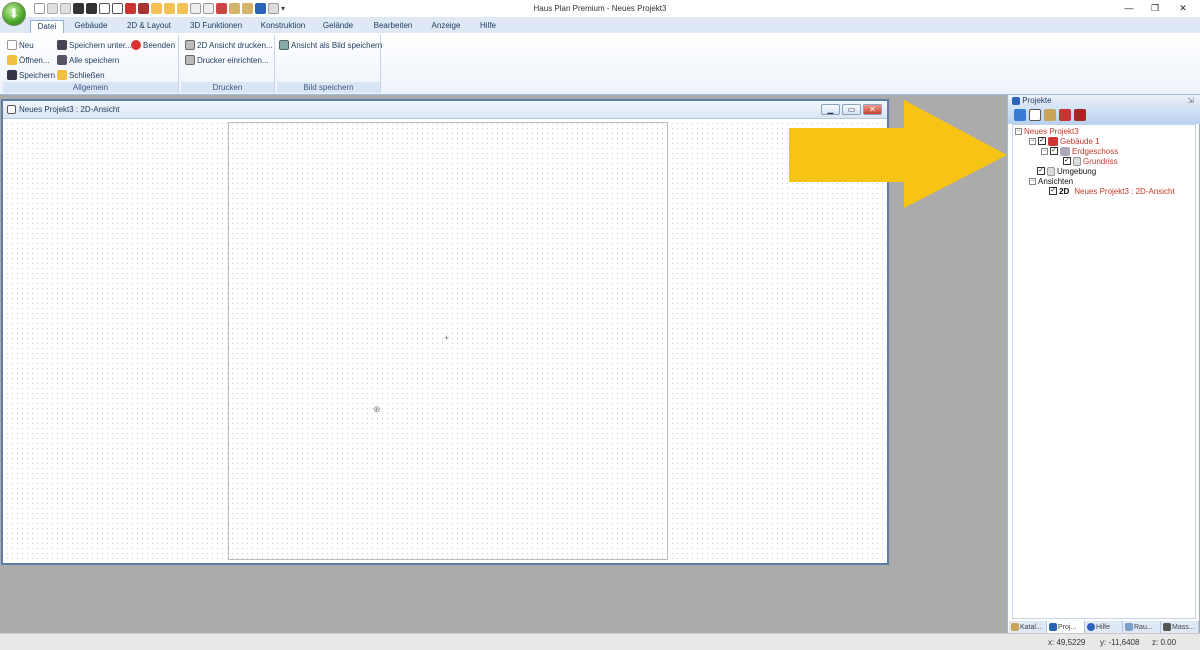  I want to click on tree-item-building: − ✓ Gebäude 1, so click(1064, 141).